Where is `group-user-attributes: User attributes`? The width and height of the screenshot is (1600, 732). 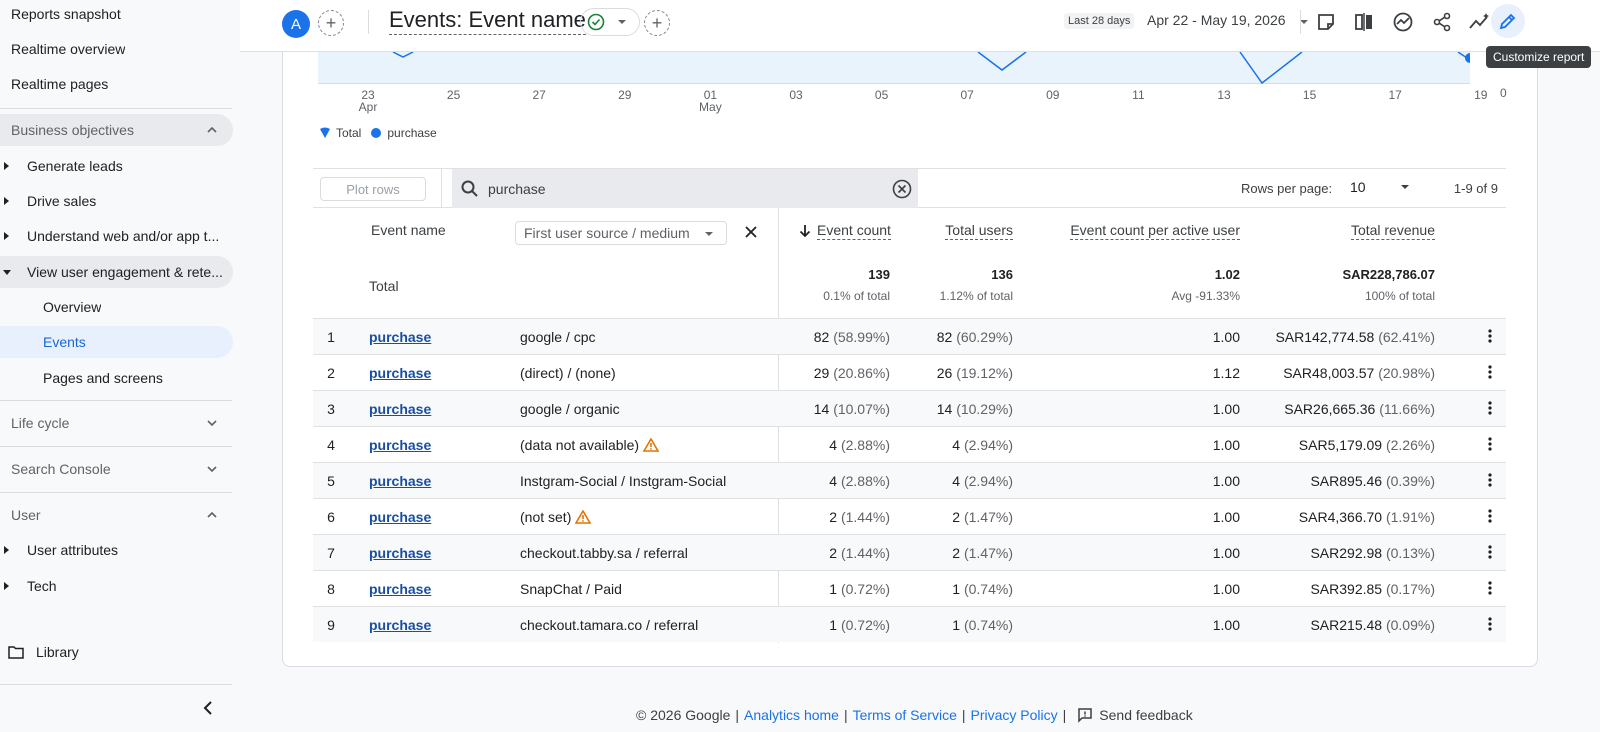
group-user-attributes: User attributes is located at coordinates (116, 550).